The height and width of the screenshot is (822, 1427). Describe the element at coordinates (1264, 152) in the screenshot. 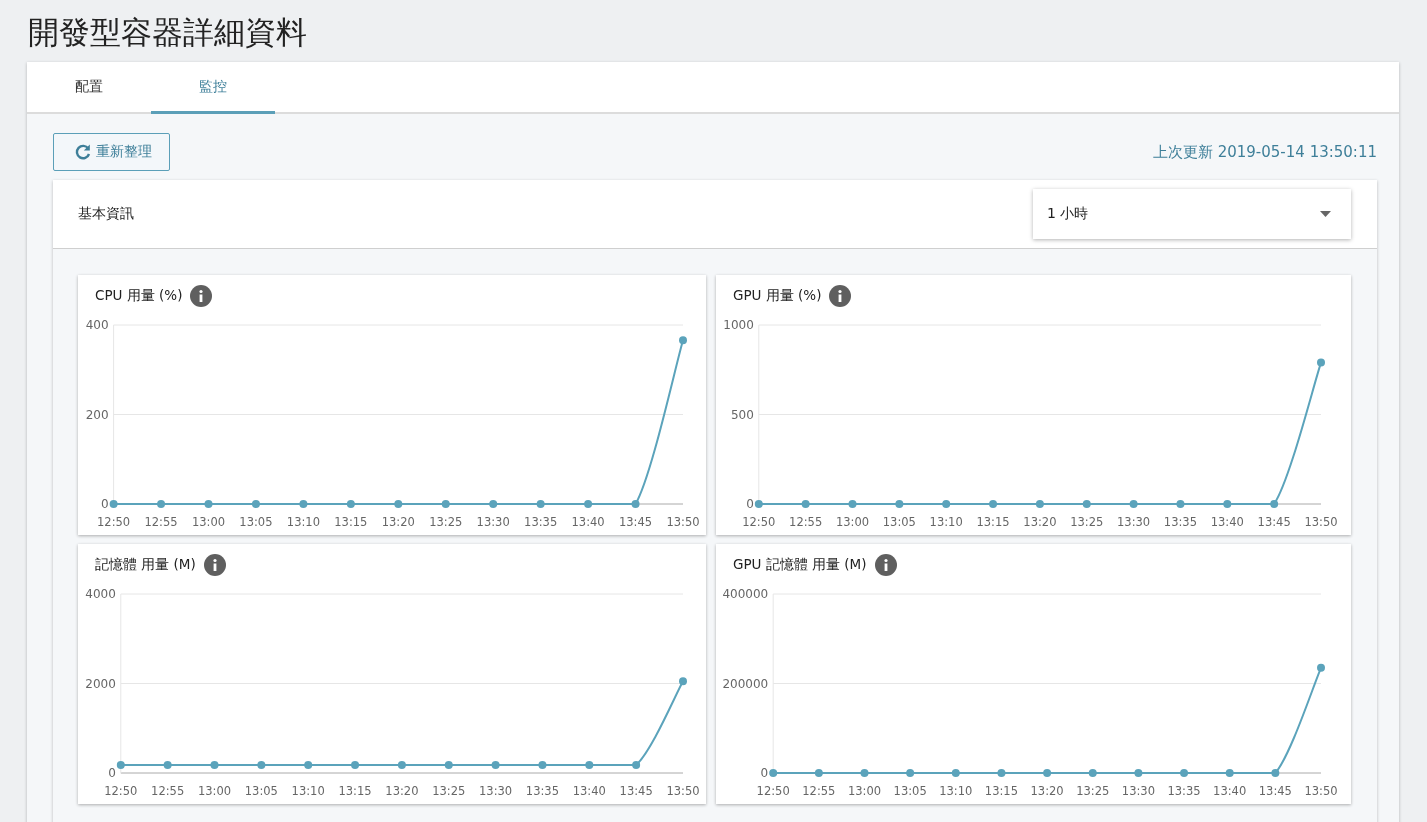

I see `last-updated-text: 上次更新 2019-05-14 13:50:11` at that location.